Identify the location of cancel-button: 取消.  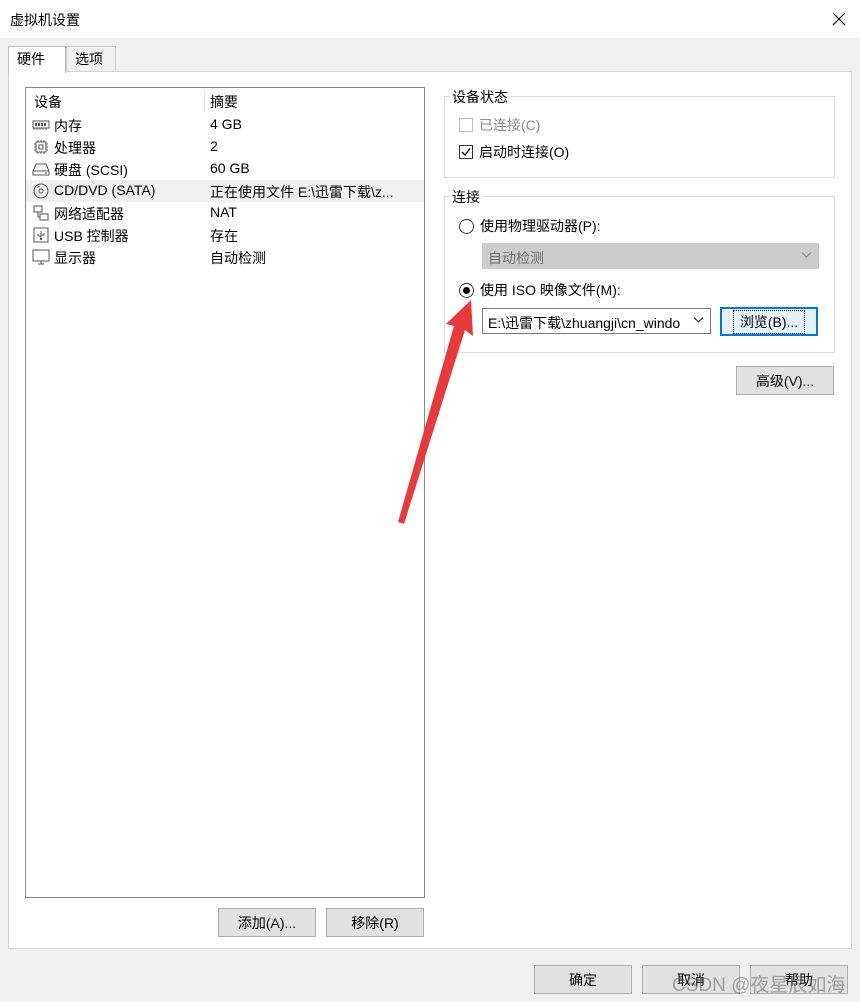
(691, 979).